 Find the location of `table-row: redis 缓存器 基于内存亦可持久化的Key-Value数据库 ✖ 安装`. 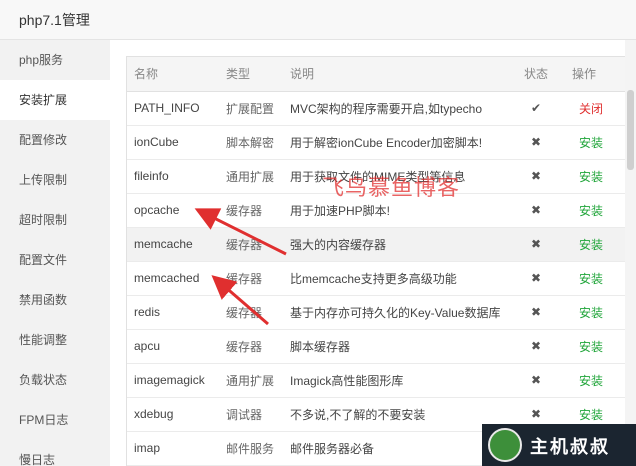

table-row: redis 缓存器 基于内存亦可持久化的Key-Value数据库 ✖ 安装 is located at coordinates (379, 312).